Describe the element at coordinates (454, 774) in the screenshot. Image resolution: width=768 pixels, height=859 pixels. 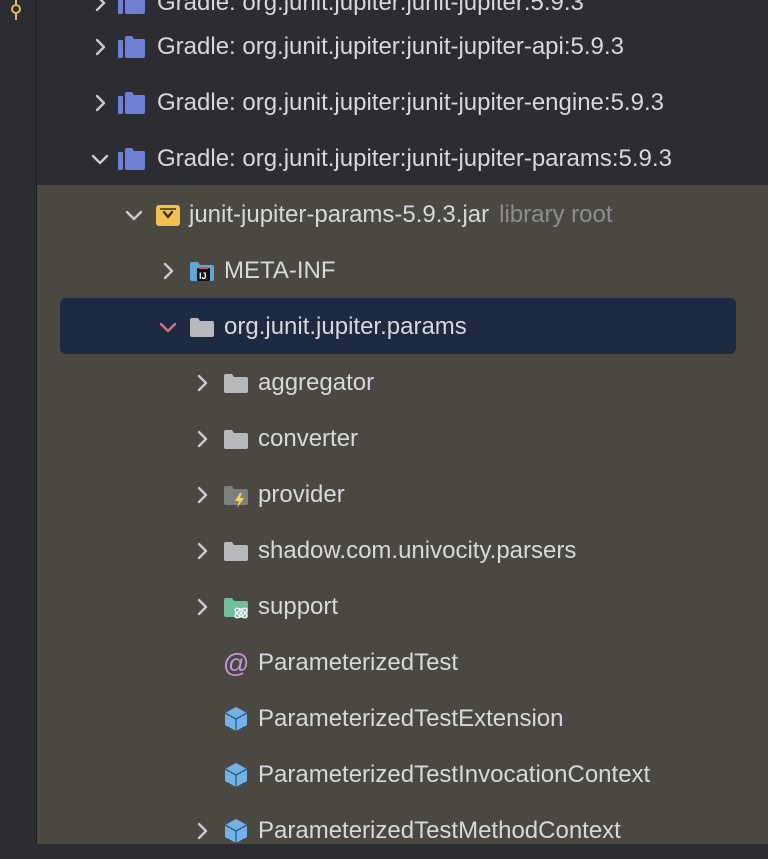
I see `tree-row-label: ParameterizedTestInvocationContext` at that location.